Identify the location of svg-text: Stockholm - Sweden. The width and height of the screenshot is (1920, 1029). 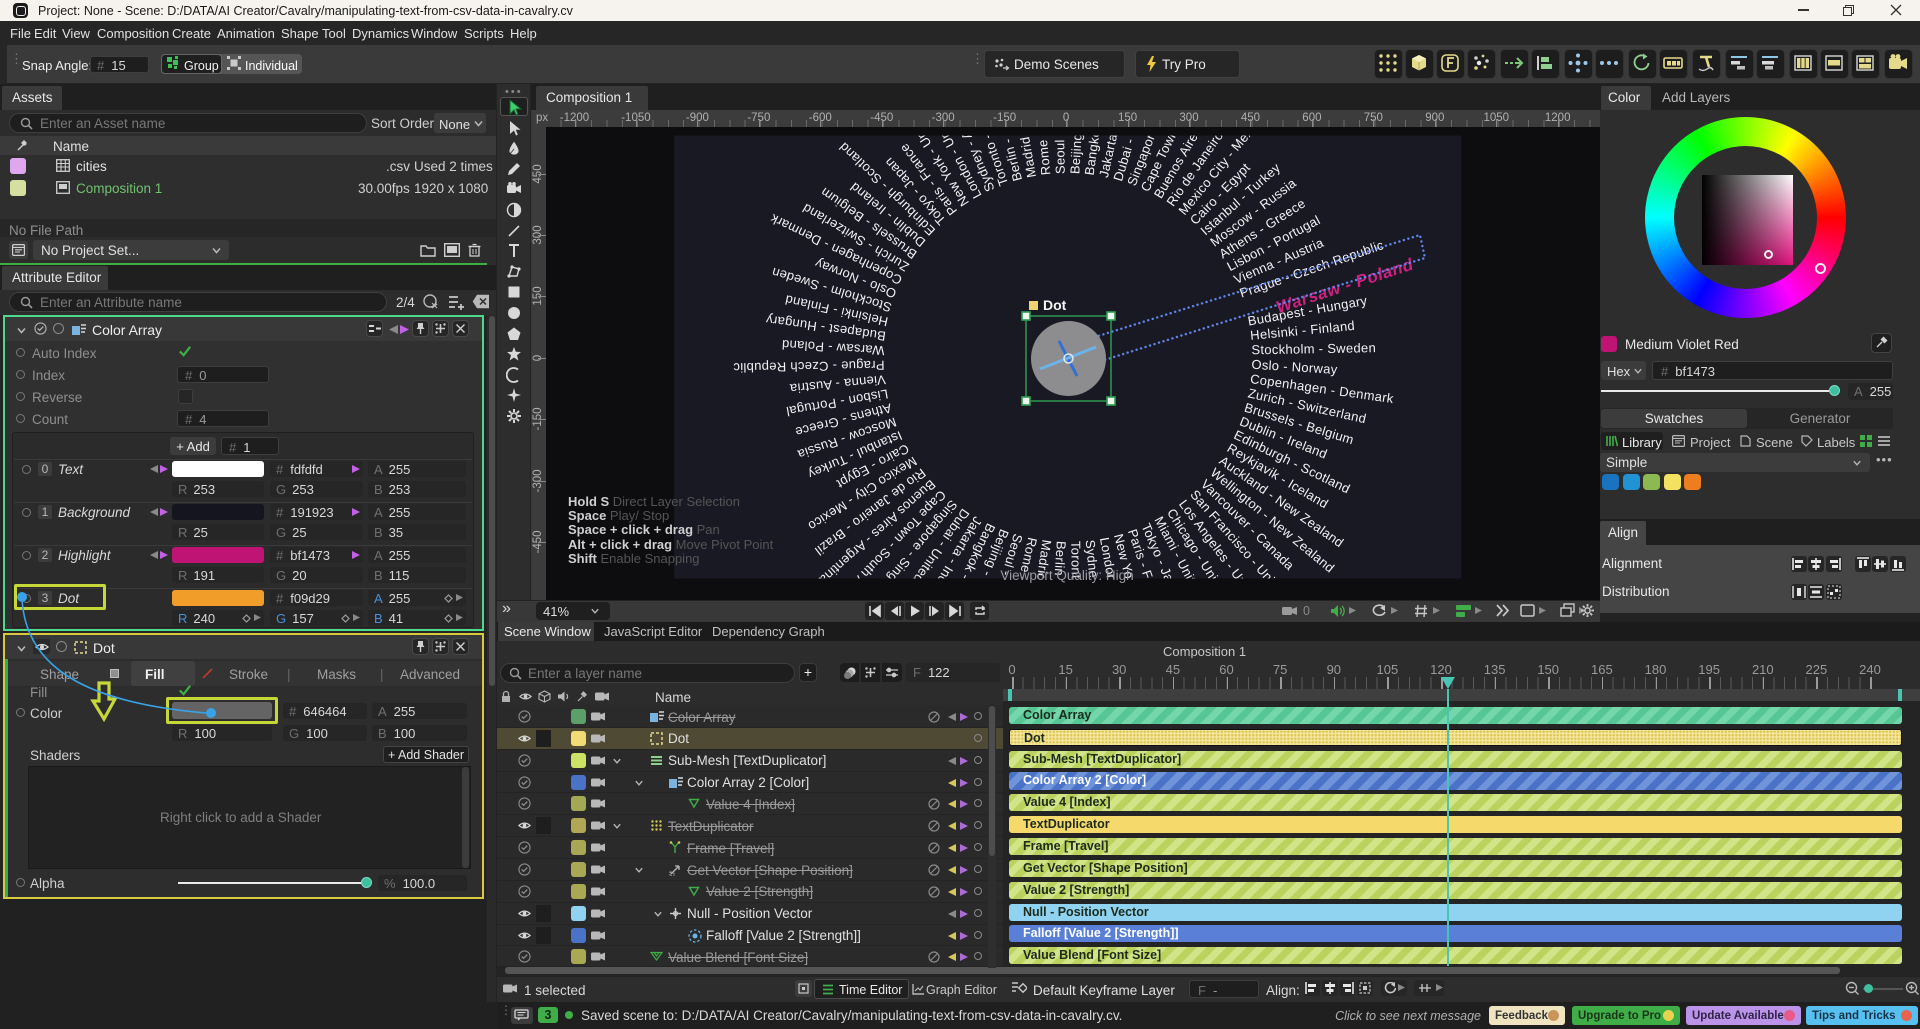
(1313, 348).